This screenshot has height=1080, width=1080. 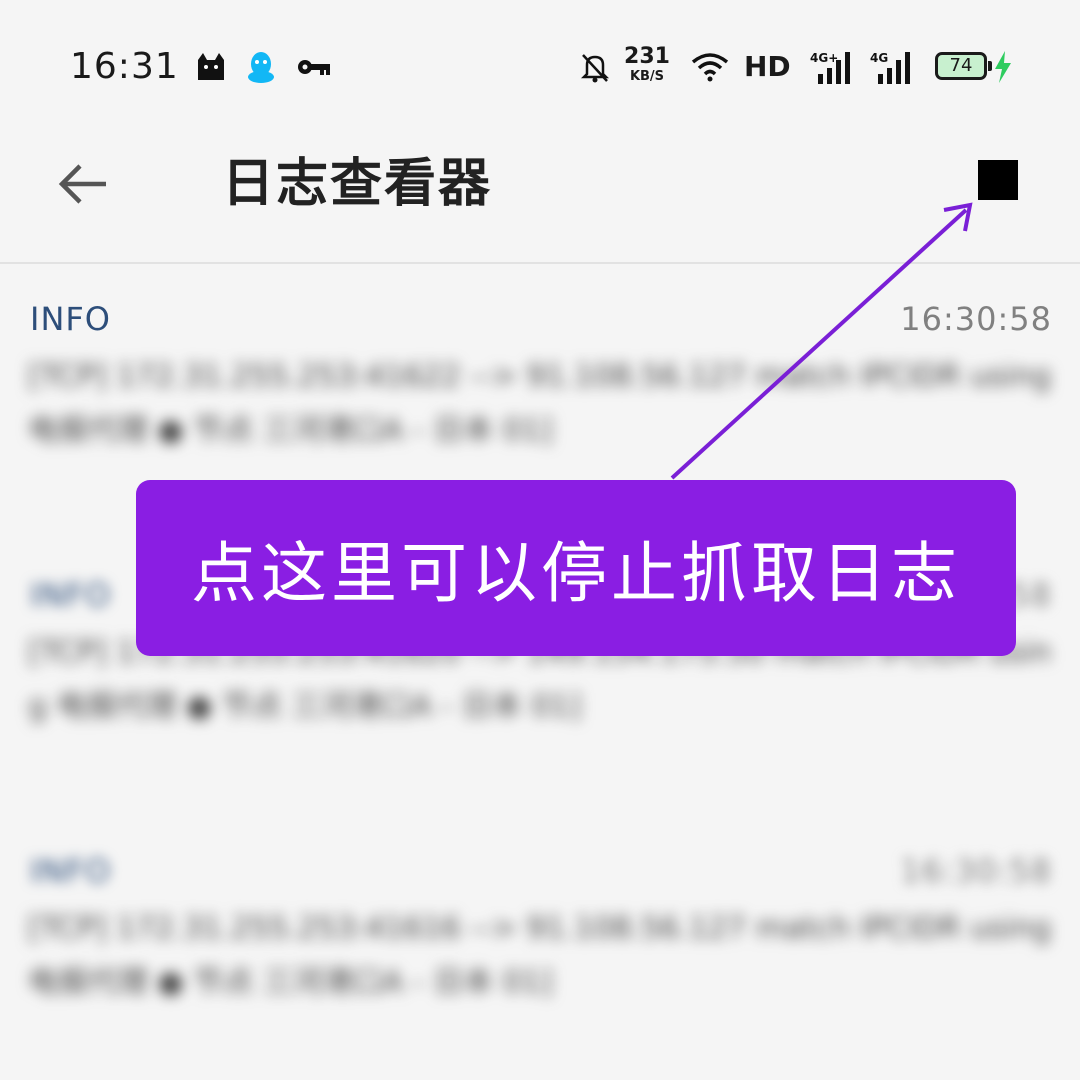 What do you see at coordinates (576, 573) in the screenshot?
I see `annotation-text: 点这里可以停止抓取日志` at bounding box center [576, 573].